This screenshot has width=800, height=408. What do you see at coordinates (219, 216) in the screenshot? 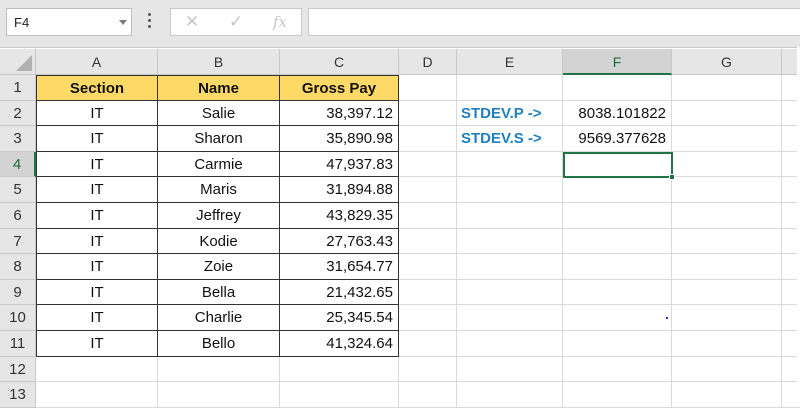
I see `table-cell-name: Jeffrey` at bounding box center [219, 216].